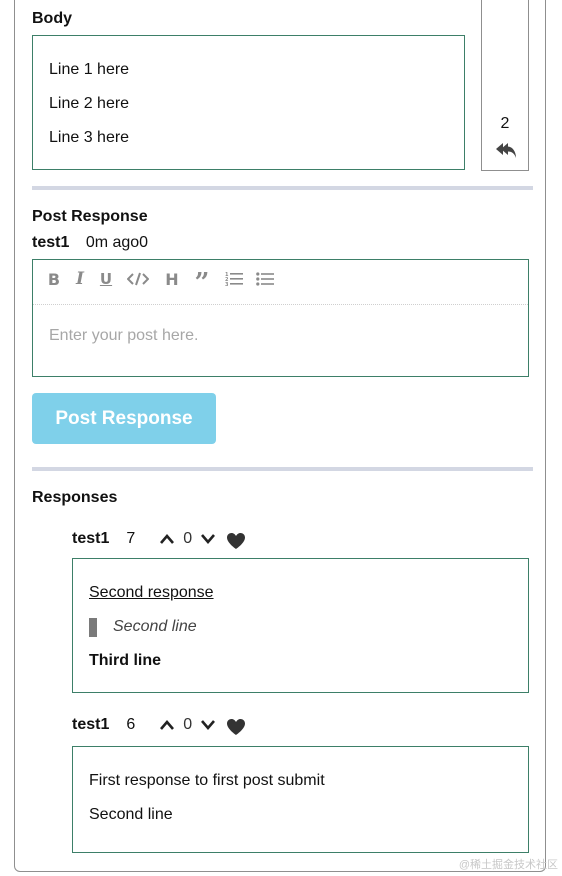 The width and height of the screenshot is (562, 876). Describe the element at coordinates (300, 625) in the screenshot. I see `response-body-box: Second response Second line Third line` at that location.